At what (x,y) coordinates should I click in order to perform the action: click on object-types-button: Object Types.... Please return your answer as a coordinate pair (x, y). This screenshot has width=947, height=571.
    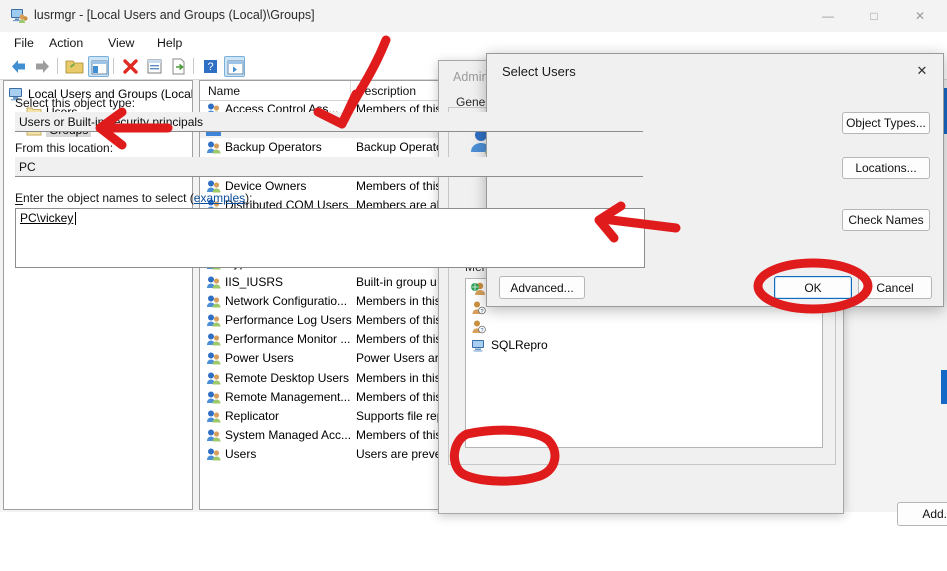
    Looking at the image, I should click on (886, 123).